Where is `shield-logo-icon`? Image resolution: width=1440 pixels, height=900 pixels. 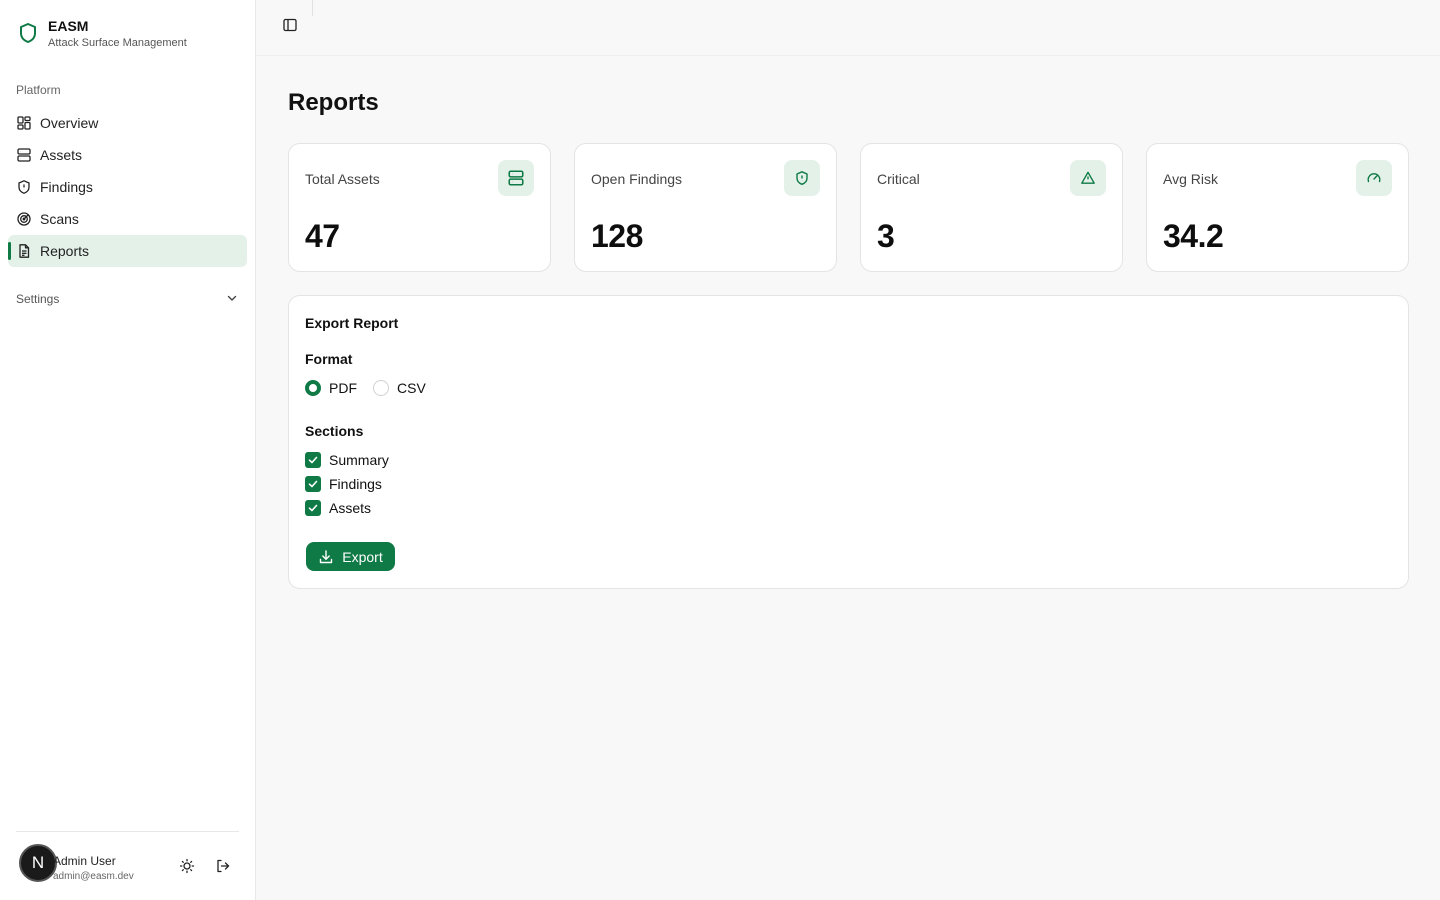
shield-logo-icon is located at coordinates (28, 33).